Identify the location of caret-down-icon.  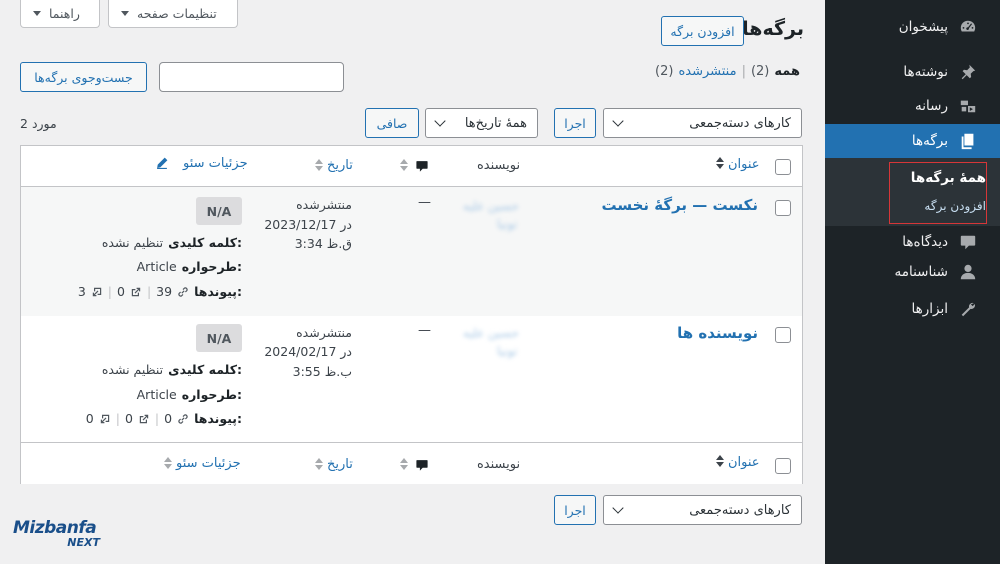
(37, 13).